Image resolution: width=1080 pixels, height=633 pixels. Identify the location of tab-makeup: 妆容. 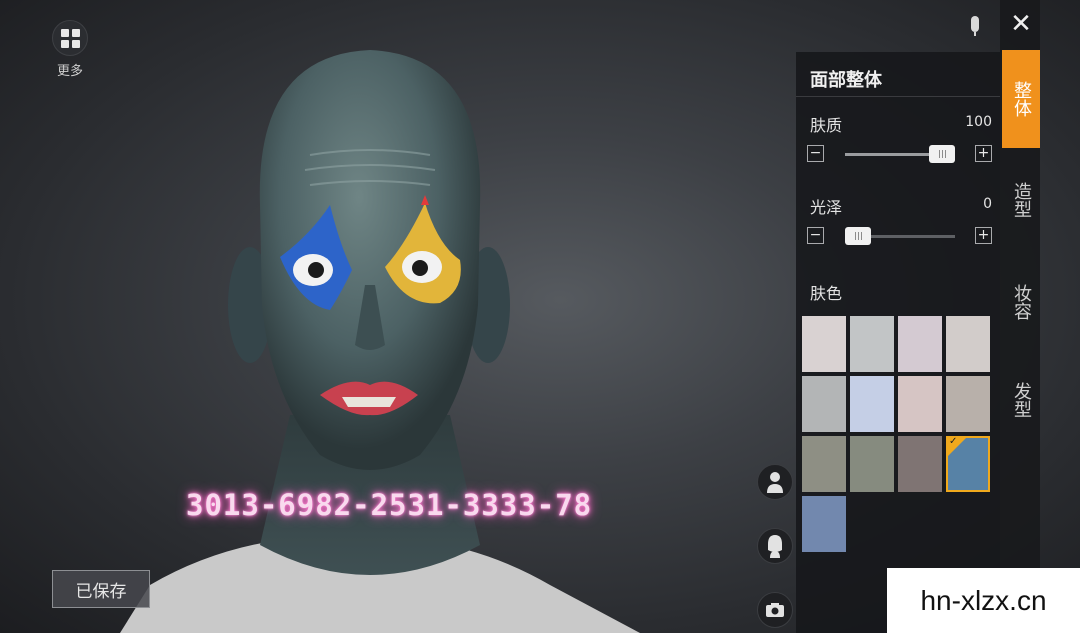
(1021, 302).